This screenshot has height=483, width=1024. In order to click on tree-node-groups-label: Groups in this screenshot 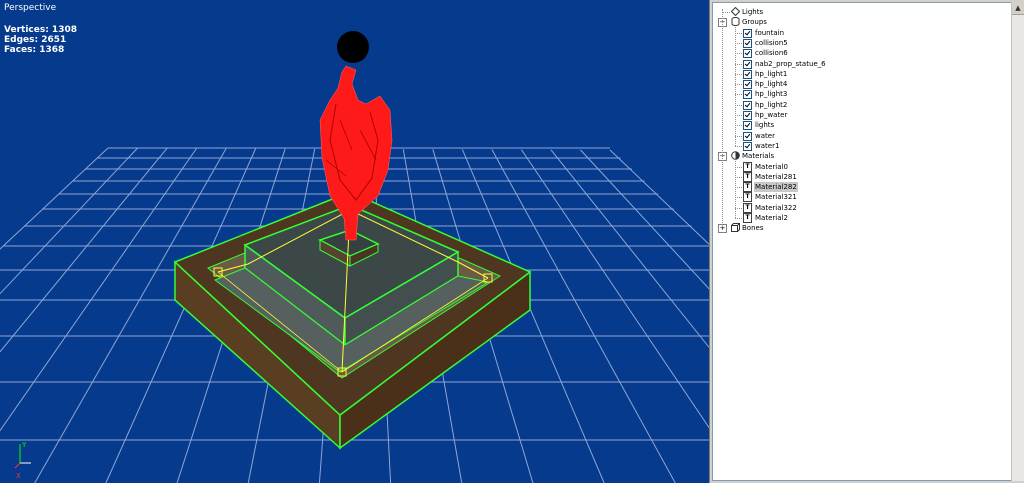, I will do `click(754, 22)`.